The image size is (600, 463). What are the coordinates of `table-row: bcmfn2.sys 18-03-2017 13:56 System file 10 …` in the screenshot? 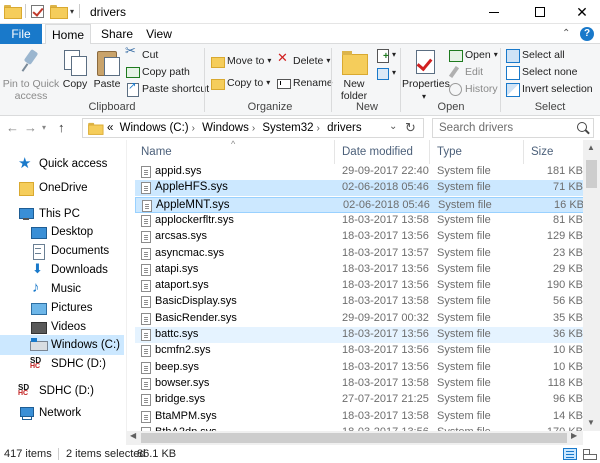 It's located at (361, 351).